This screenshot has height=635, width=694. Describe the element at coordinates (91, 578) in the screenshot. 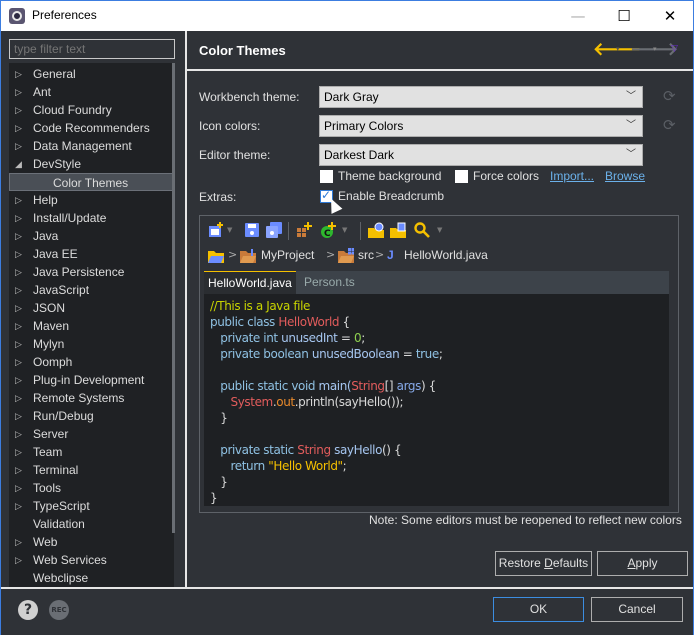

I see `tree-item-webclipse: Webclipse` at that location.